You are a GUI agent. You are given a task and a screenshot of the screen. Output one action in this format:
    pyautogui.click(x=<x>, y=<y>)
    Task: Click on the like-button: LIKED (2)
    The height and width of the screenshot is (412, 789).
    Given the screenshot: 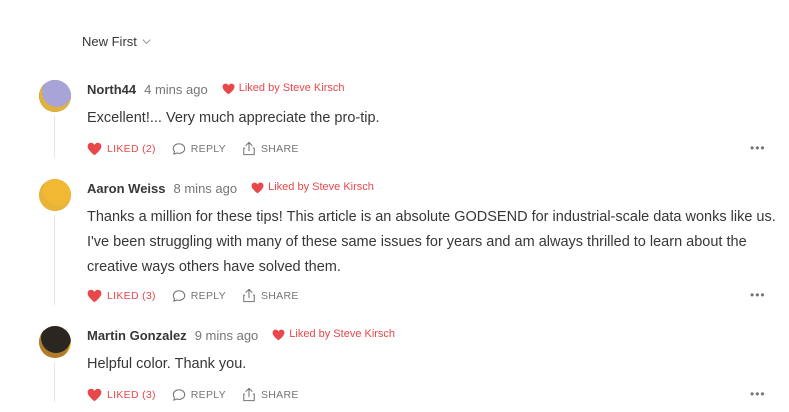 What is the action you would take?
    pyautogui.click(x=121, y=149)
    